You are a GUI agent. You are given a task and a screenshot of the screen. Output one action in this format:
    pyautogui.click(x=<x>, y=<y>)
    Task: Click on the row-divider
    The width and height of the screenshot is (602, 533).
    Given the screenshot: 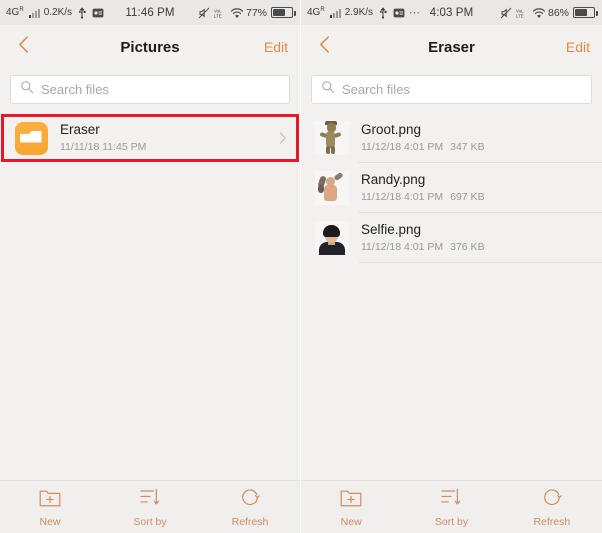 What is the action you would take?
    pyautogui.click(x=480, y=262)
    